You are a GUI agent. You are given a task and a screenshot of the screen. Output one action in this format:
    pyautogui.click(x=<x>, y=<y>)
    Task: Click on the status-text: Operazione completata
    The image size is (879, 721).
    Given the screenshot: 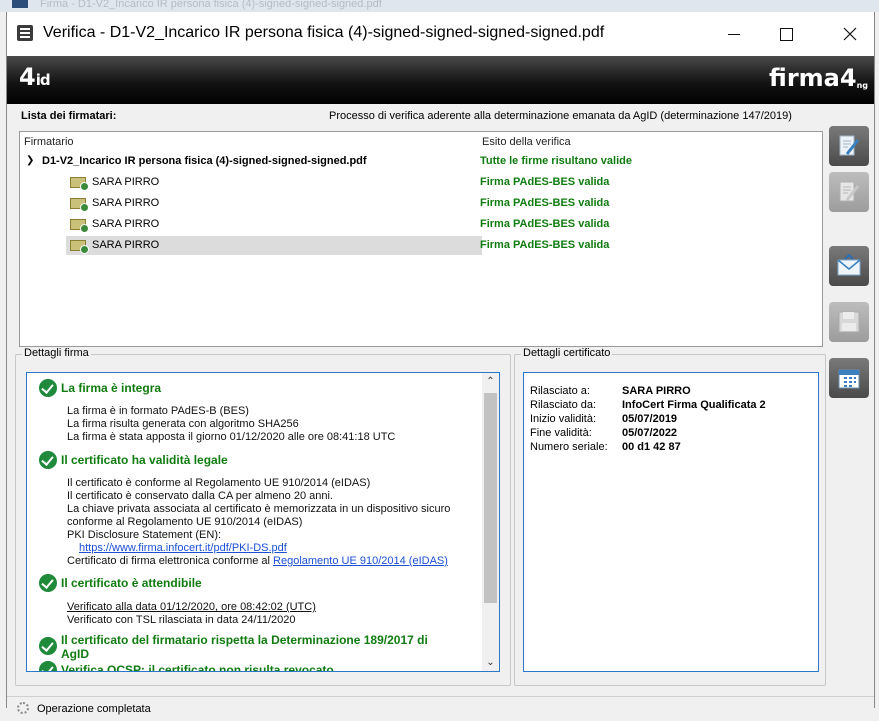 What is the action you would take?
    pyautogui.click(x=94, y=709)
    